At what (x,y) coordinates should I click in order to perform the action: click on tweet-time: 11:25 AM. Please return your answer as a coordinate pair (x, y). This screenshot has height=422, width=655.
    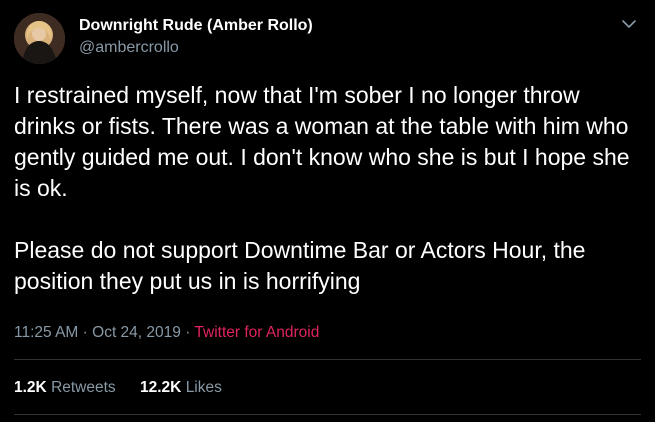
    Looking at the image, I should click on (46, 332).